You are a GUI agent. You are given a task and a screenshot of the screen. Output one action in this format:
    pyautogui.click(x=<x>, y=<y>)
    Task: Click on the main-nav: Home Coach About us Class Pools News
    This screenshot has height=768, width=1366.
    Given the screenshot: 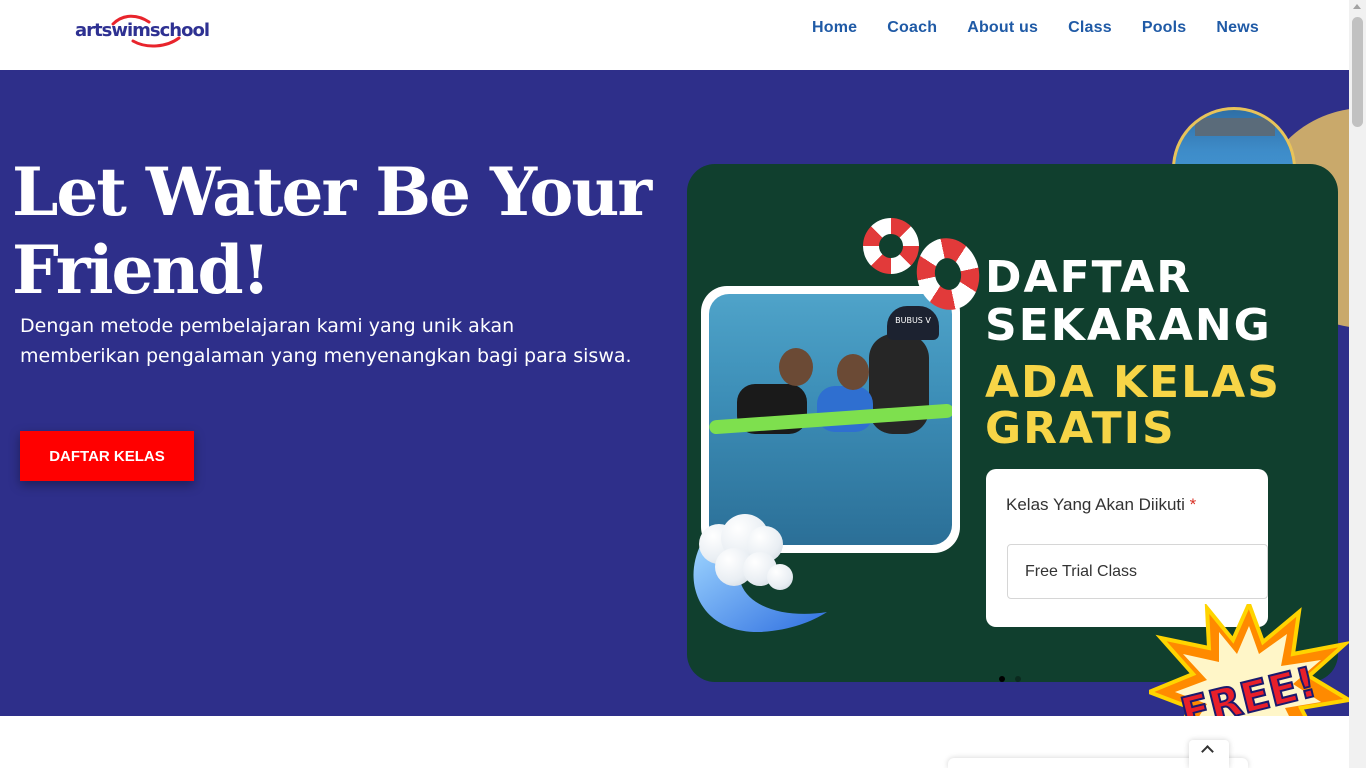 What is the action you would take?
    pyautogui.click(x=1035, y=28)
    